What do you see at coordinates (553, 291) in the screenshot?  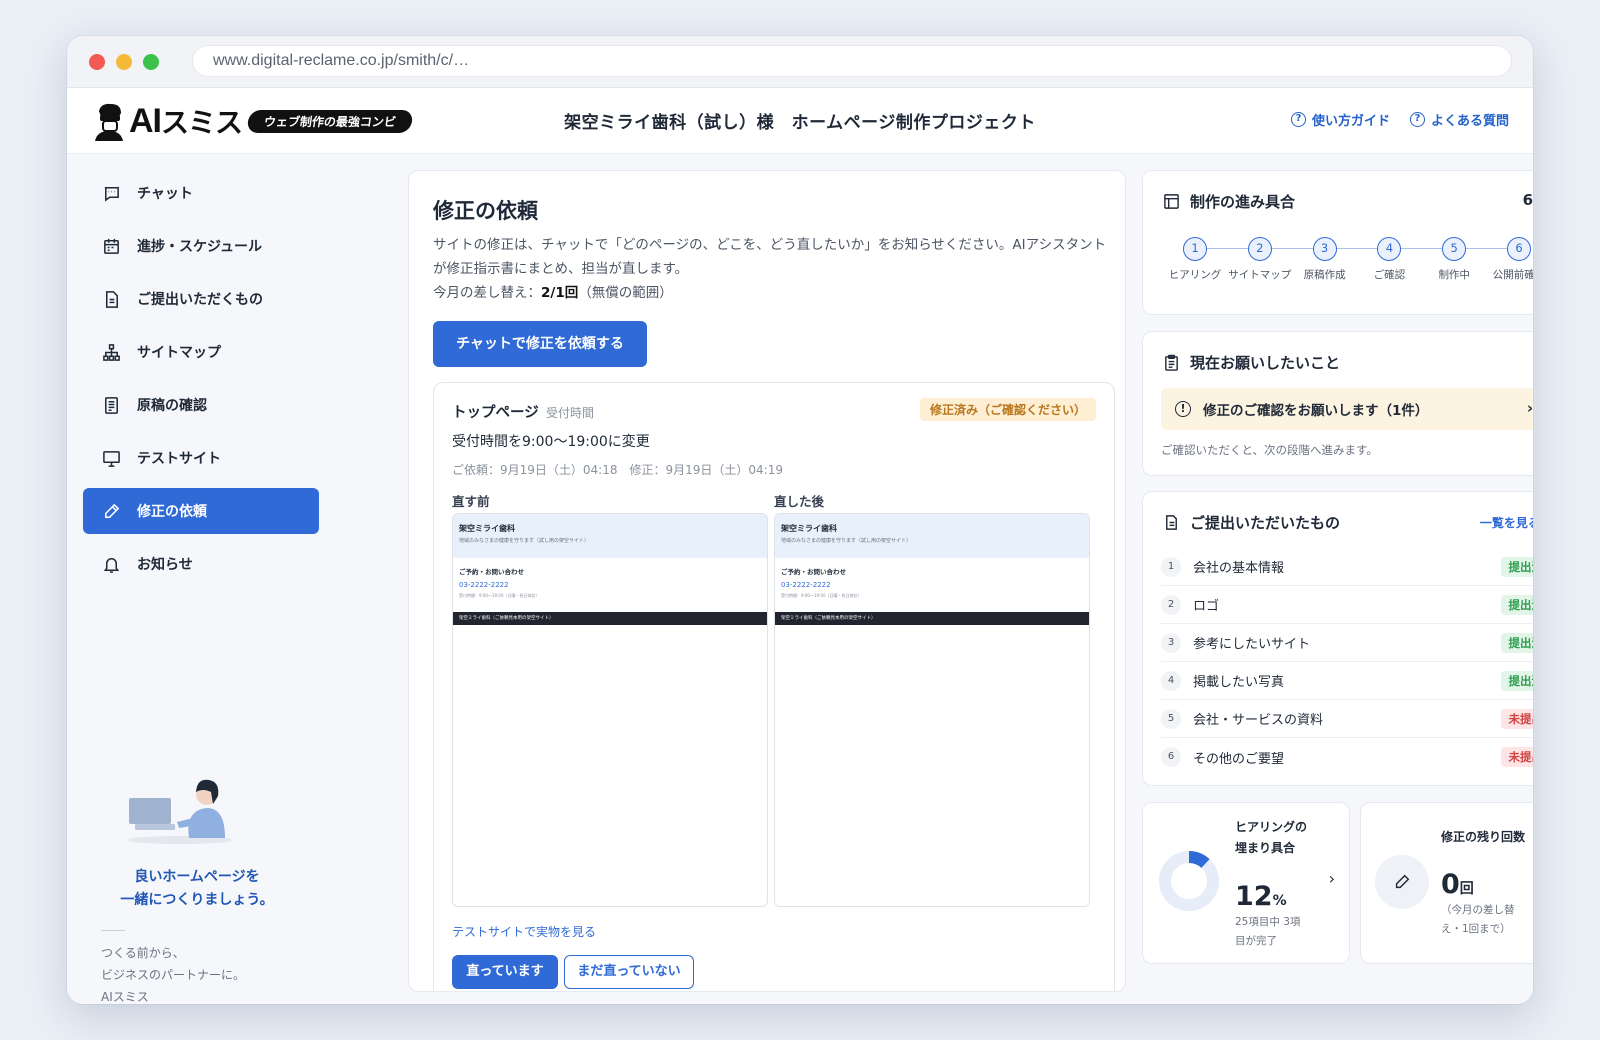 I see `replacement-quota: 今月の差し替え：2/1回（無償の範囲）` at bounding box center [553, 291].